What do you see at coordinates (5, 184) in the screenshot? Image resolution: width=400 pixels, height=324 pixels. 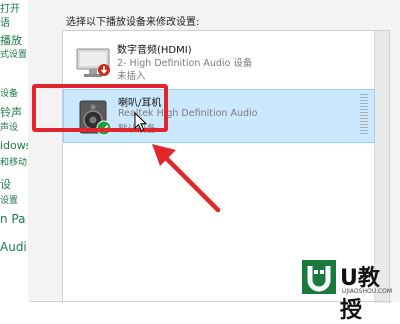 I see `bg-text-fragment: 设` at bounding box center [5, 184].